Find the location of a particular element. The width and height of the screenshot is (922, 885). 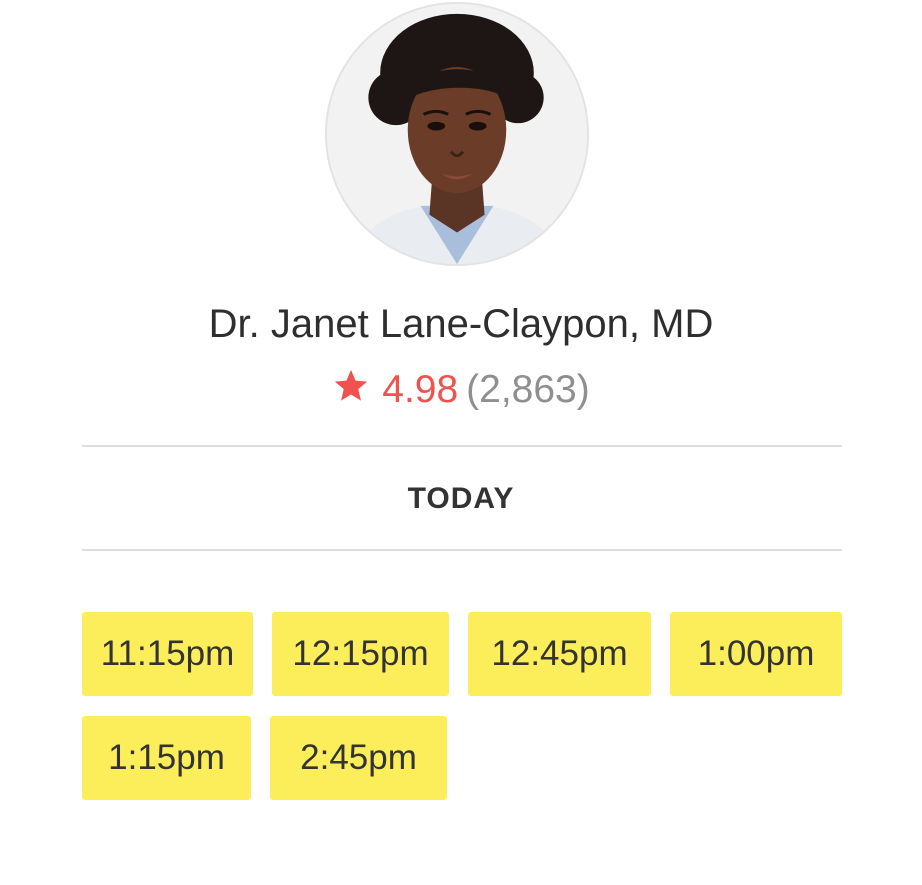

rating-count: (2,863) is located at coordinates (528, 389).